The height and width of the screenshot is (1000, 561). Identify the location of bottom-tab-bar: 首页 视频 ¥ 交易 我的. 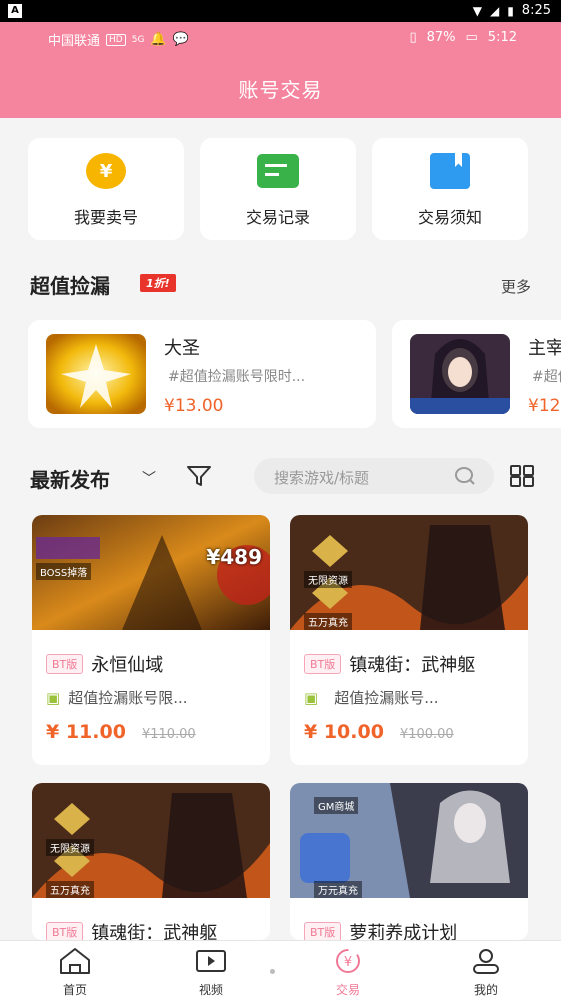
(280, 970).